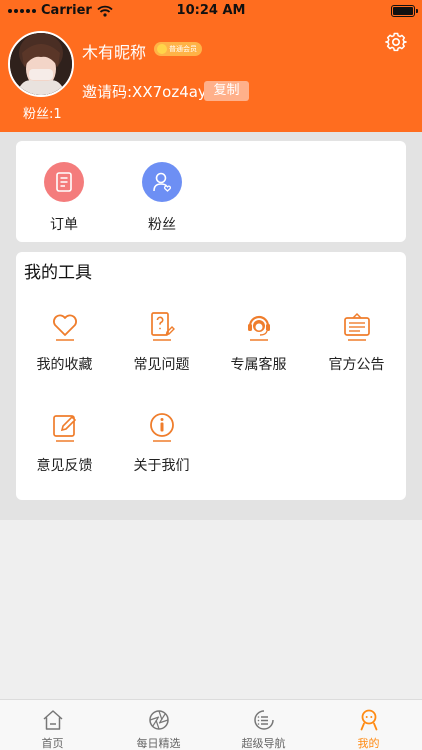 Image resolution: width=422 pixels, height=750 pixels. I want to click on tab-daily-picks: 每日精选, so click(158, 725).